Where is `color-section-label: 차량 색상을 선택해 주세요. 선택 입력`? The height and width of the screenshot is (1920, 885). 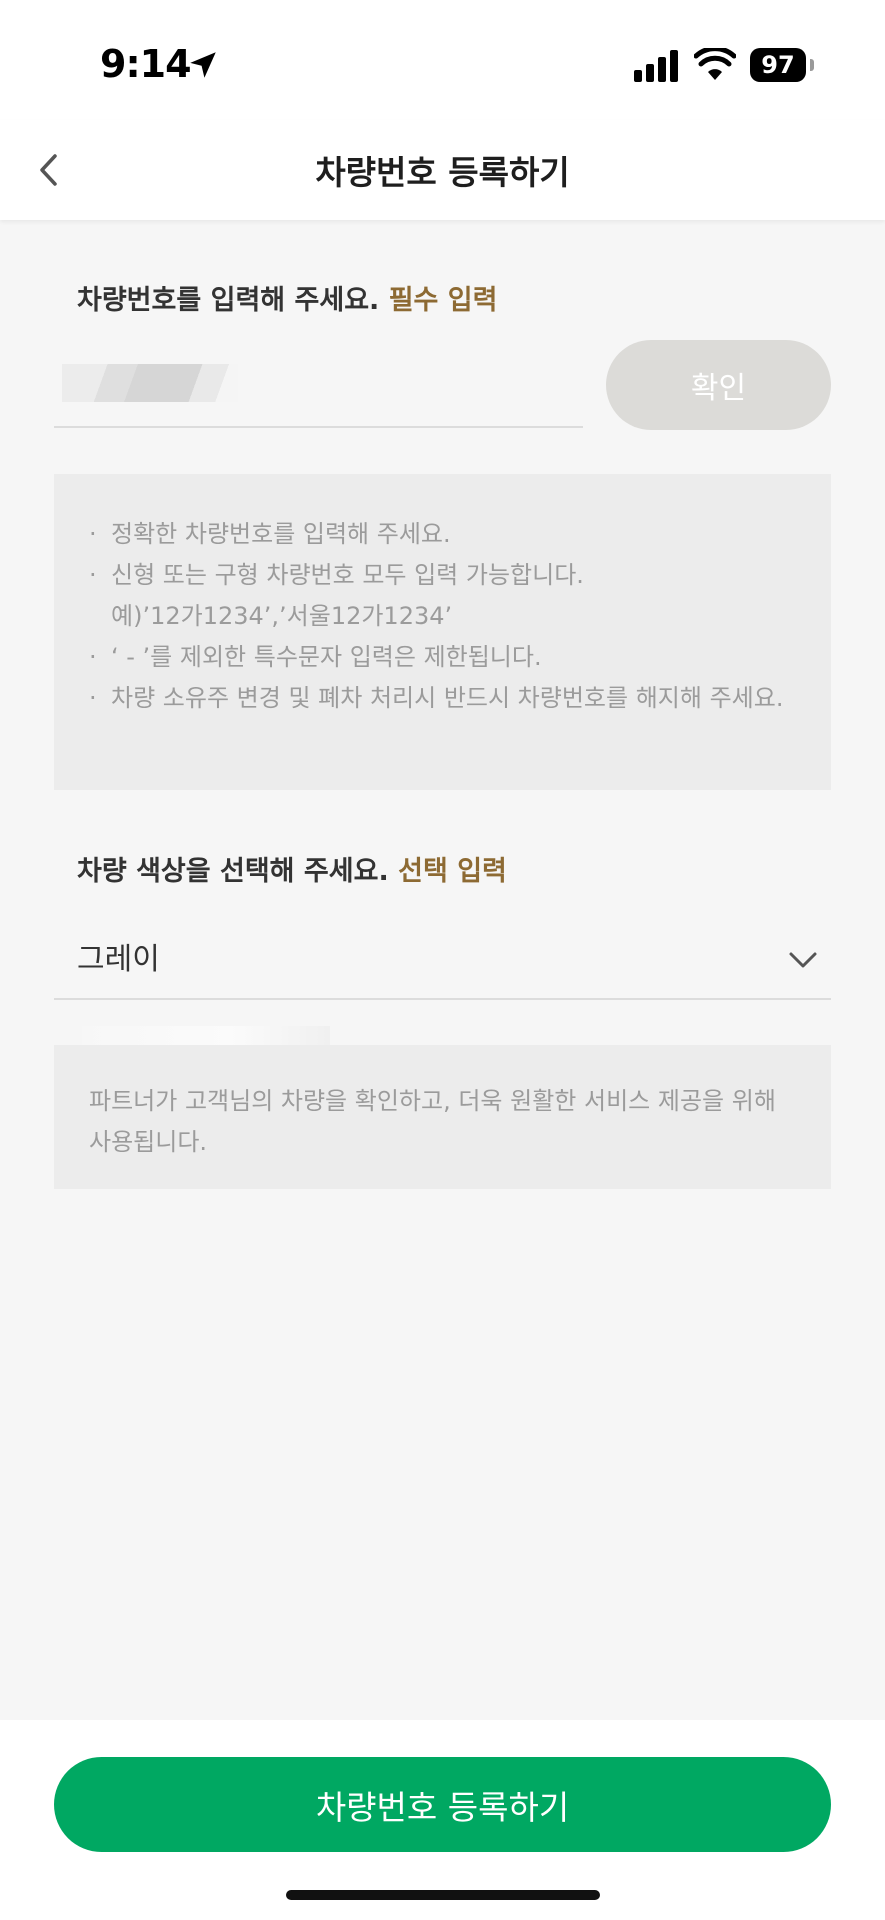
color-section-label: 차량 색상을 선택해 주세요. 선택 입력 is located at coordinates (292, 868).